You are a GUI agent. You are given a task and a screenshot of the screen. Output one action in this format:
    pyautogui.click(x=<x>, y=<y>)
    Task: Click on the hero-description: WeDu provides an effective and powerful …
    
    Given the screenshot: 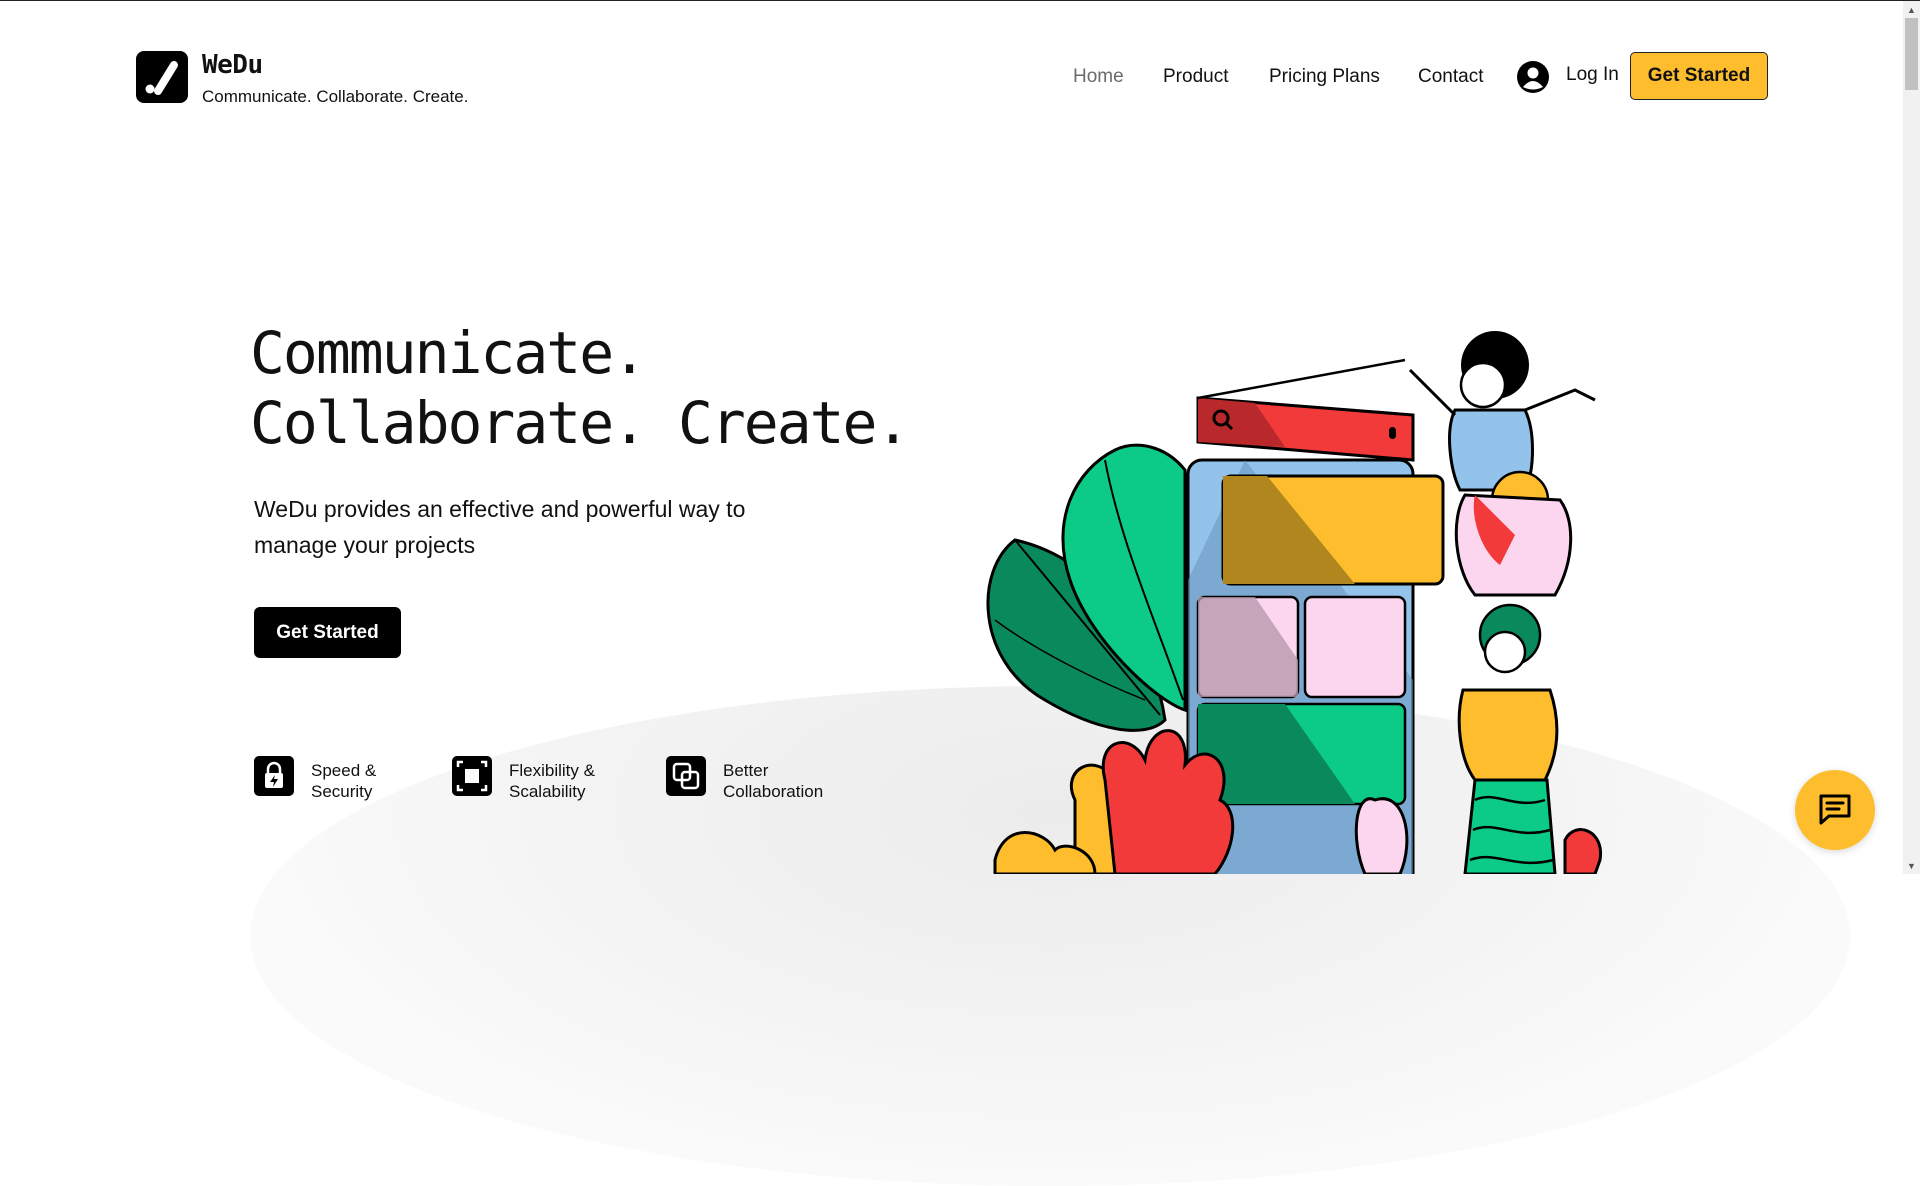 What is the action you would take?
    pyautogui.click(x=500, y=527)
    